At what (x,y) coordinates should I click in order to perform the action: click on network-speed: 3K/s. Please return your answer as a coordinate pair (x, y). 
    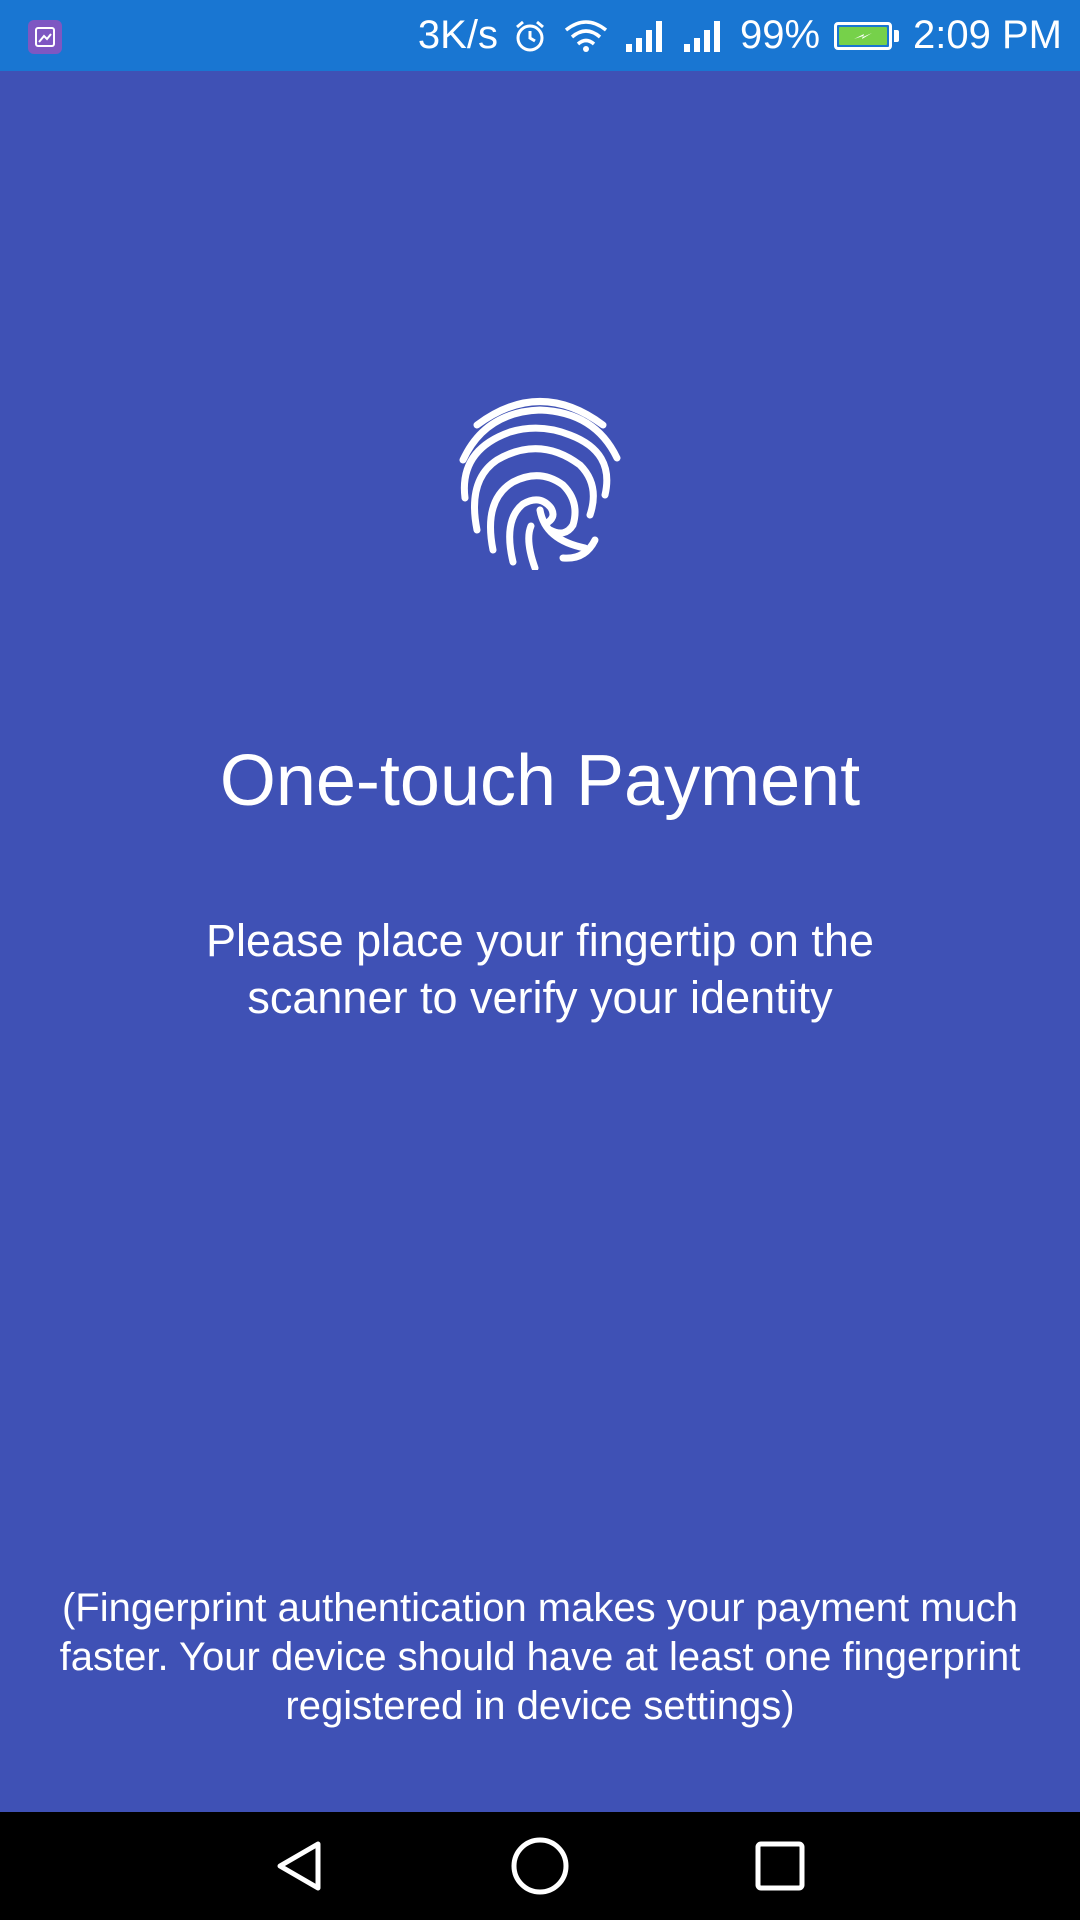
    Looking at the image, I should click on (457, 35).